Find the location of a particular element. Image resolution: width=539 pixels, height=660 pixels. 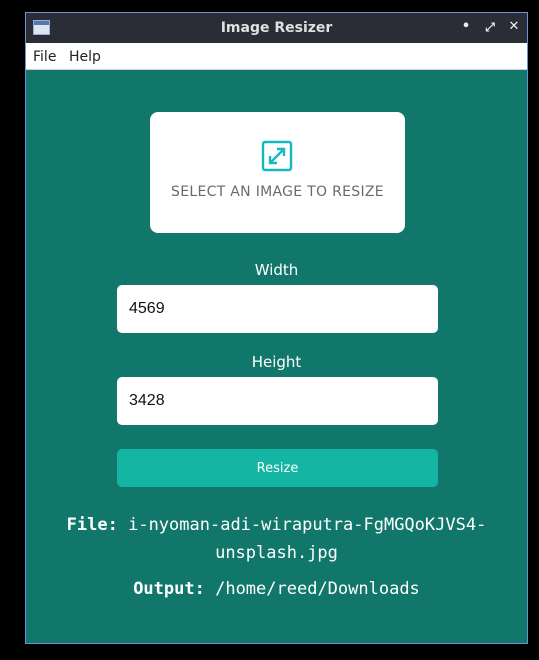

window-title: Image Resizer is located at coordinates (276, 28).